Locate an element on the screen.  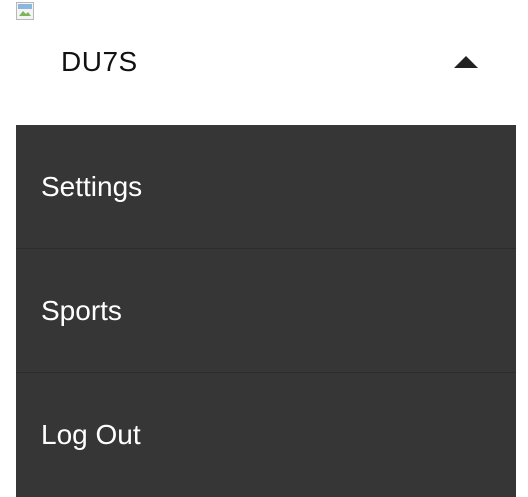
broken-image-icon is located at coordinates (25, 11).